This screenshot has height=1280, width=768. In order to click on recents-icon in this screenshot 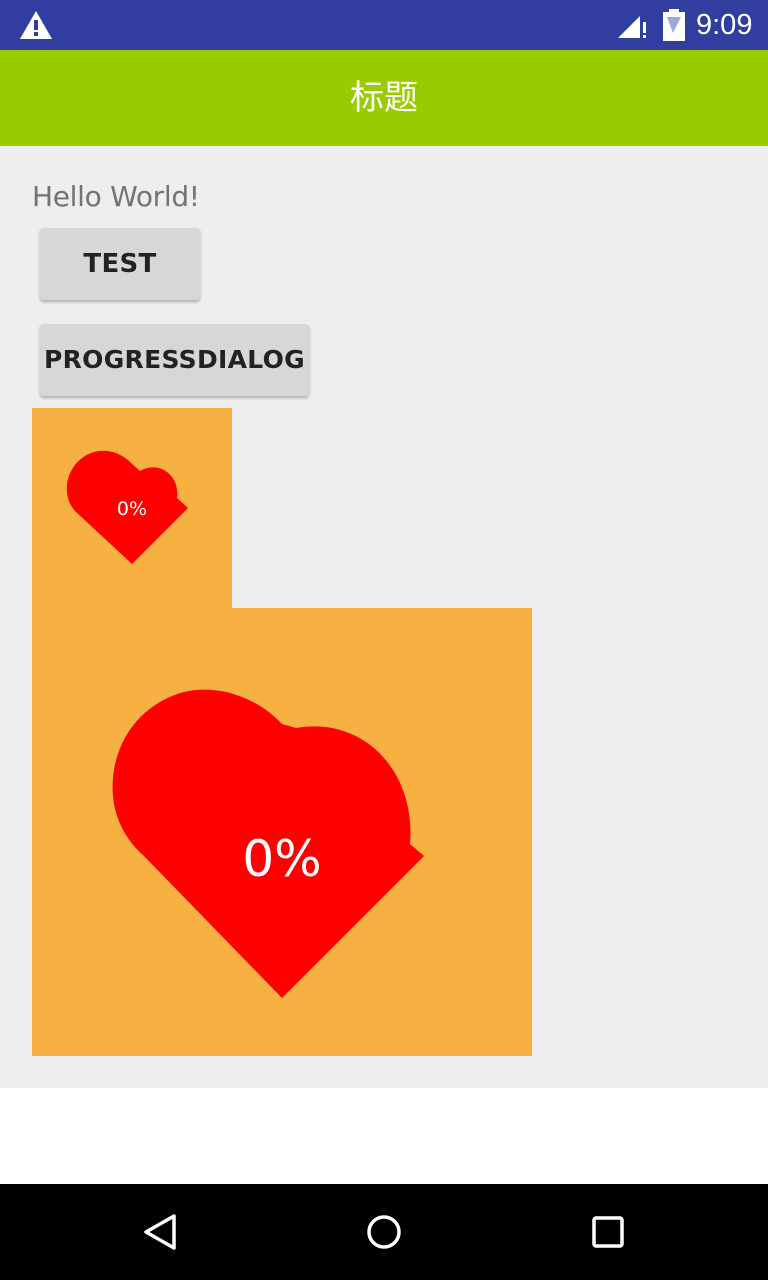, I will do `click(608, 1232)`.